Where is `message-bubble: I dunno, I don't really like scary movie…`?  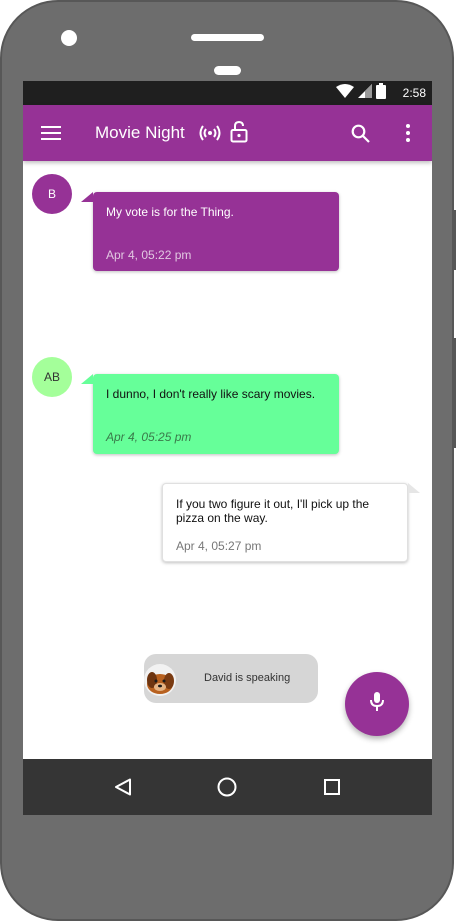
message-bubble: I dunno, I don't really like scary movie… is located at coordinates (210, 414).